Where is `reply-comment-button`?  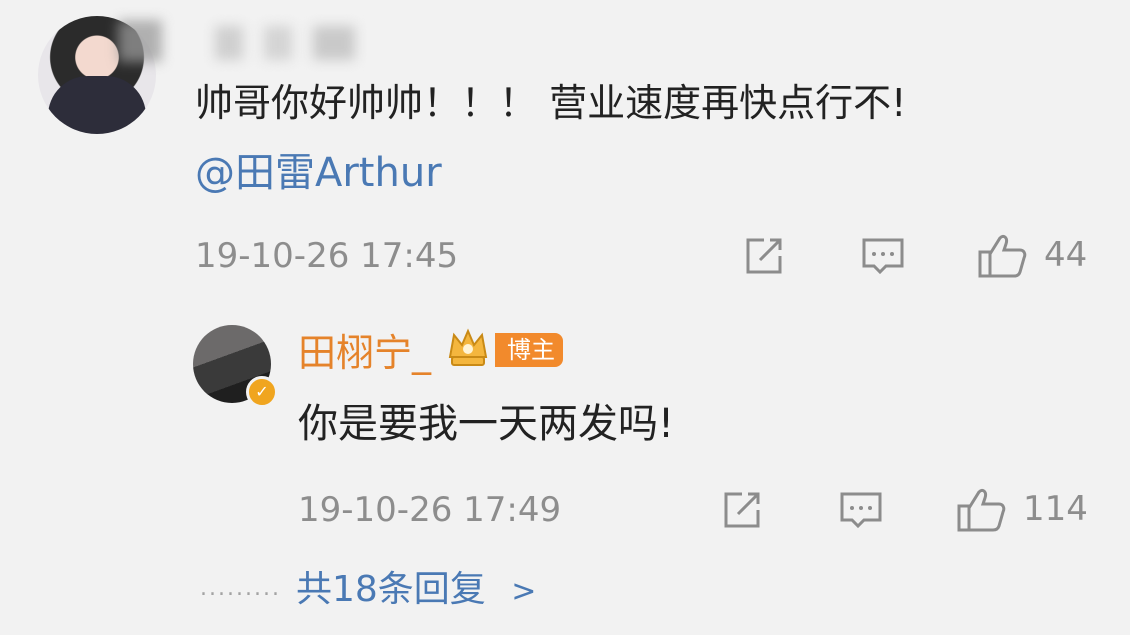 reply-comment-button is located at coordinates (861, 510).